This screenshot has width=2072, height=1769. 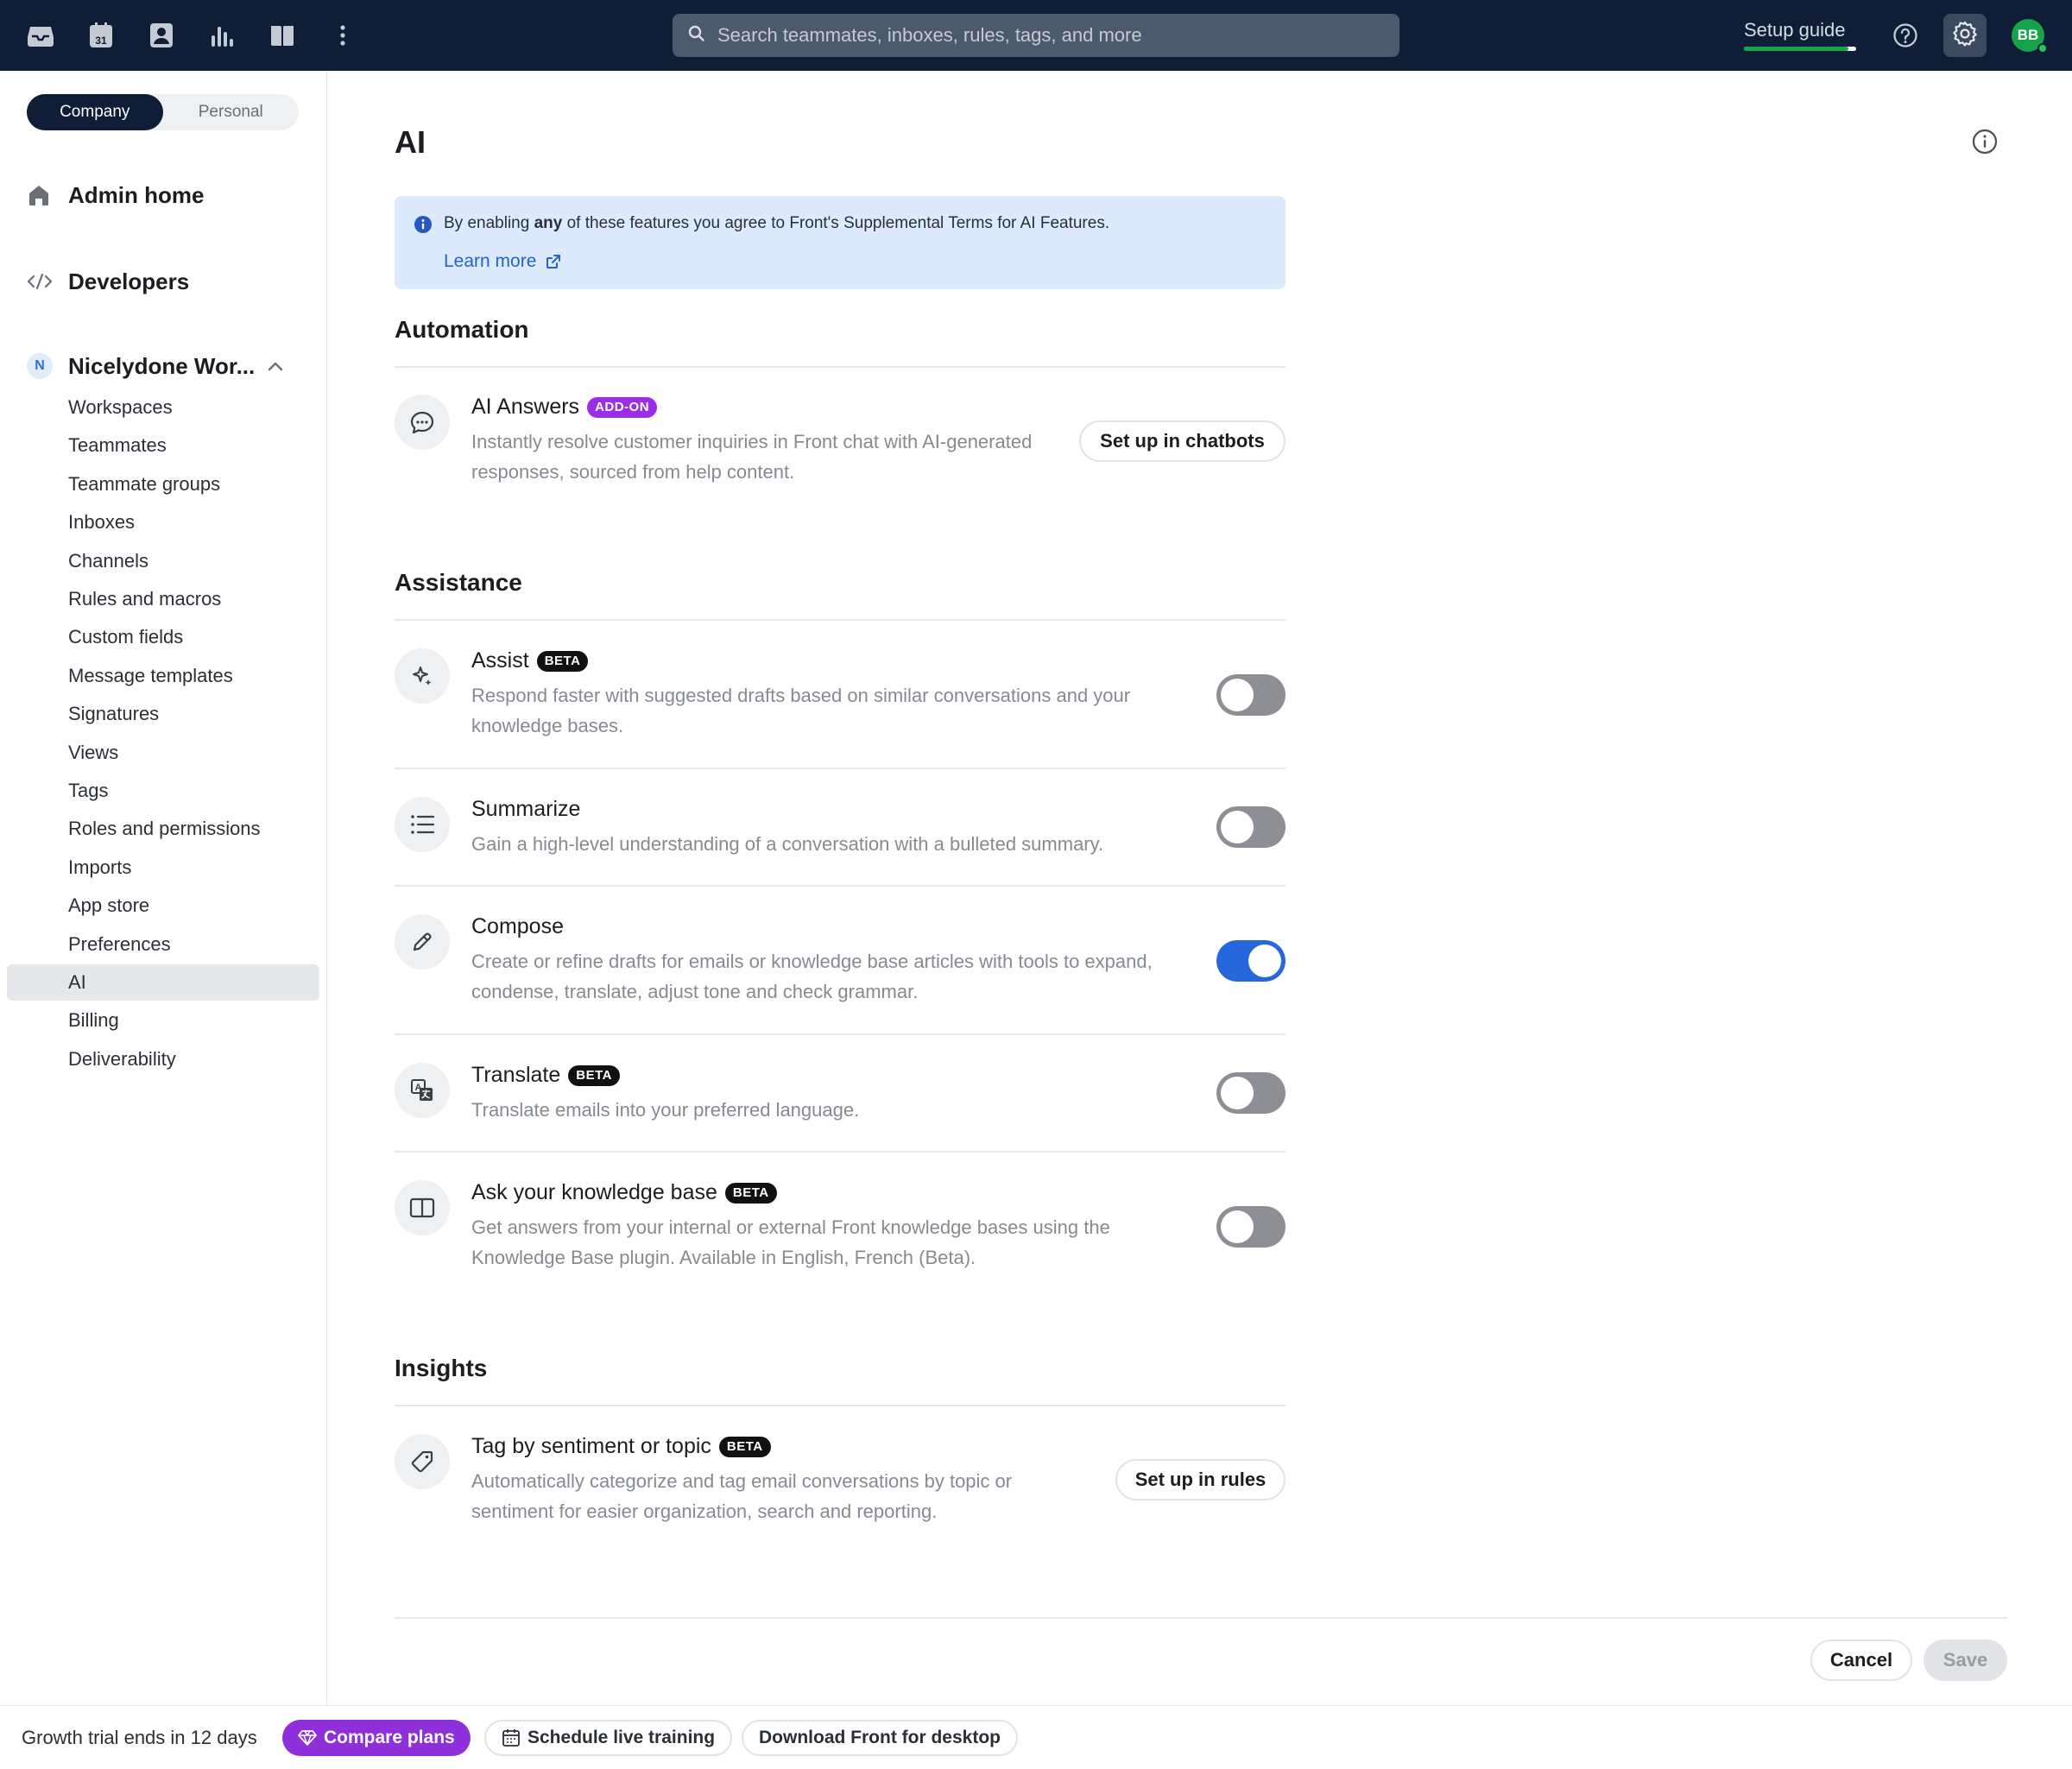 What do you see at coordinates (108, 281) in the screenshot?
I see `sidebar-item-developers: Developers` at bounding box center [108, 281].